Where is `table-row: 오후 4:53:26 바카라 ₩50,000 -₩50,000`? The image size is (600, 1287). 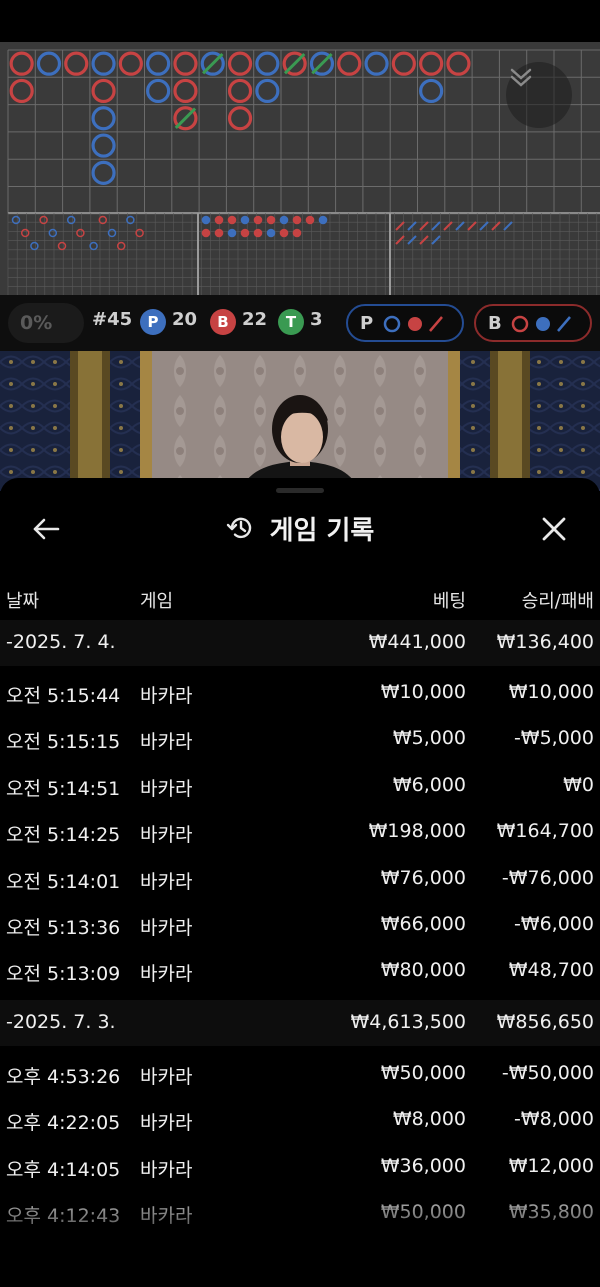 table-row: 오후 4:53:26 바카라 ₩50,000 -₩50,000 is located at coordinates (300, 1074).